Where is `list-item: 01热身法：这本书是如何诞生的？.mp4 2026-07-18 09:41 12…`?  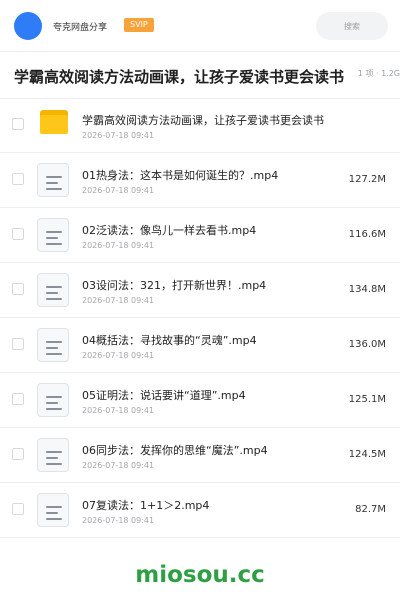 list-item: 01热身法：这本书是如何诞生的？.mp4 2026-07-18 09:41 12… is located at coordinates (200, 180).